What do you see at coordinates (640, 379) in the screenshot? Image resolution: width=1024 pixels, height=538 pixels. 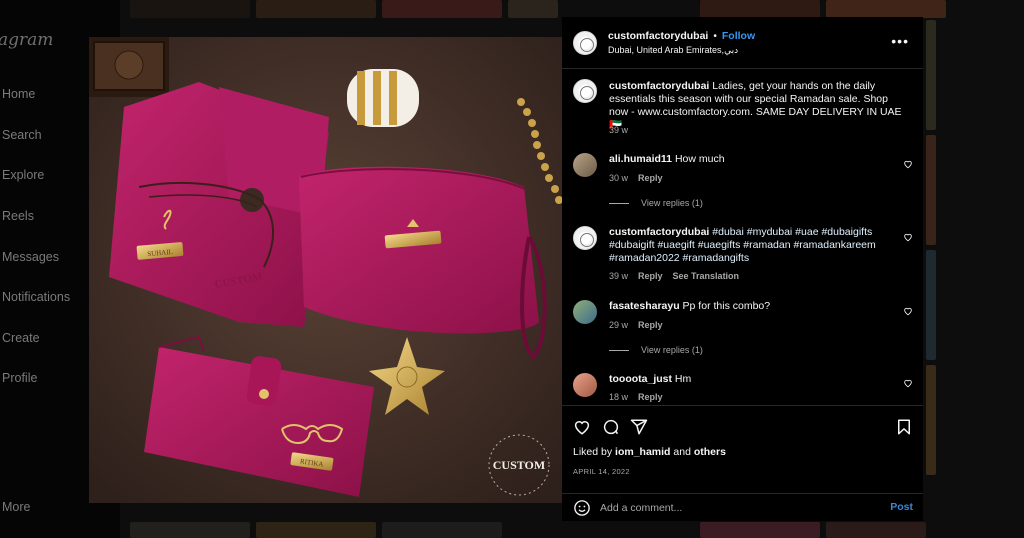 I see `comment-username: toooota_just` at bounding box center [640, 379].